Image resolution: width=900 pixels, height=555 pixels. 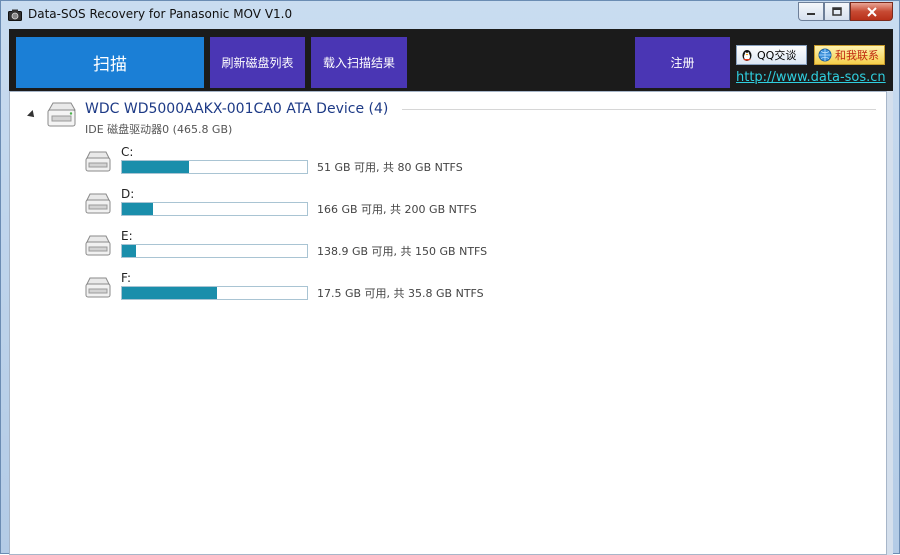 What do you see at coordinates (359, 62) in the screenshot?
I see `load-scan-results-button: 载入扫描结果` at bounding box center [359, 62].